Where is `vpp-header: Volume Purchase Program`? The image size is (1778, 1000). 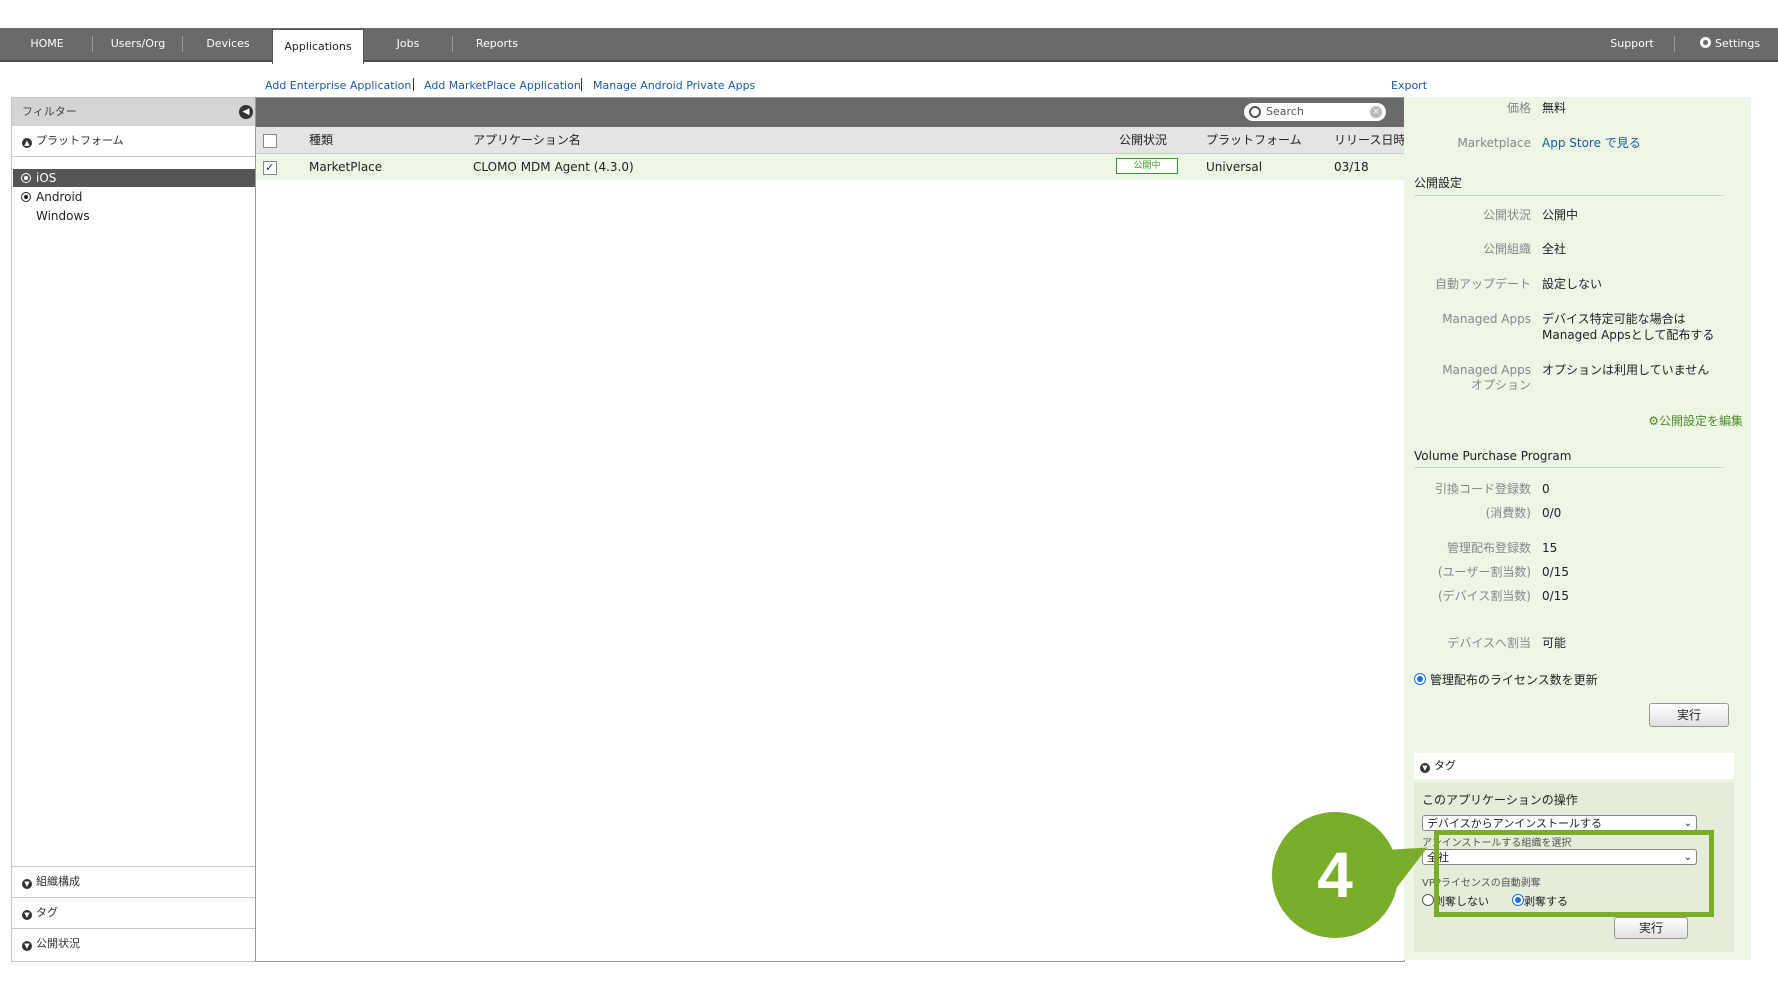 vpp-header: Volume Purchase Program is located at coordinates (1569, 458).